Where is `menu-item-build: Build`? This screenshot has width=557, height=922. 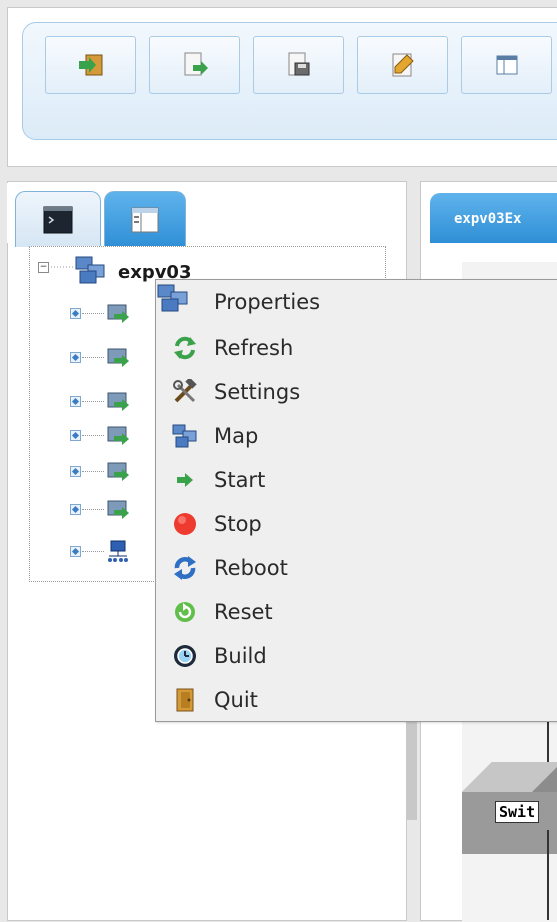
menu-item-build: Build is located at coordinates (356, 656).